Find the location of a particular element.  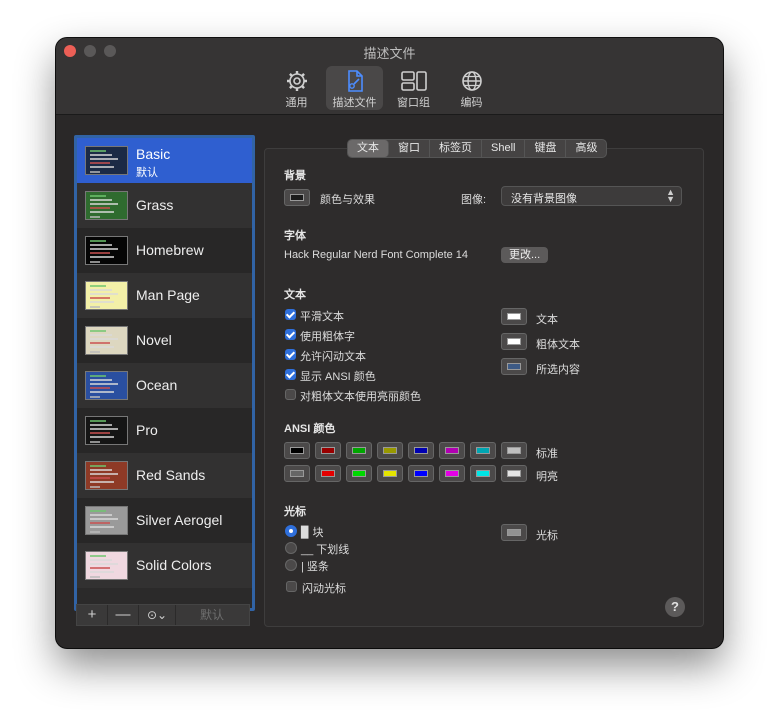

document-icon is located at coordinates (355, 81).